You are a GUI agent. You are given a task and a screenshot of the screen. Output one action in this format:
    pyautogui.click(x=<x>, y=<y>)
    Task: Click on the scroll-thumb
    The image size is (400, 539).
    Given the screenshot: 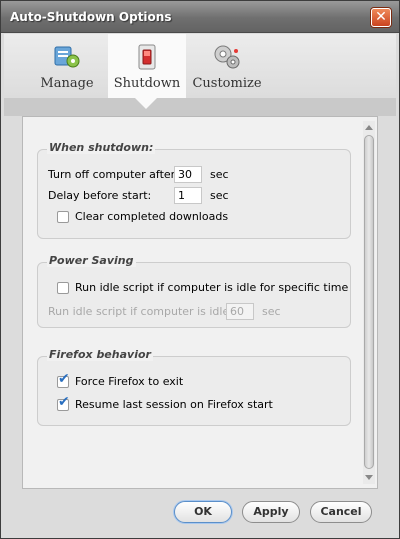 What is the action you would take?
    pyautogui.click(x=369, y=302)
    